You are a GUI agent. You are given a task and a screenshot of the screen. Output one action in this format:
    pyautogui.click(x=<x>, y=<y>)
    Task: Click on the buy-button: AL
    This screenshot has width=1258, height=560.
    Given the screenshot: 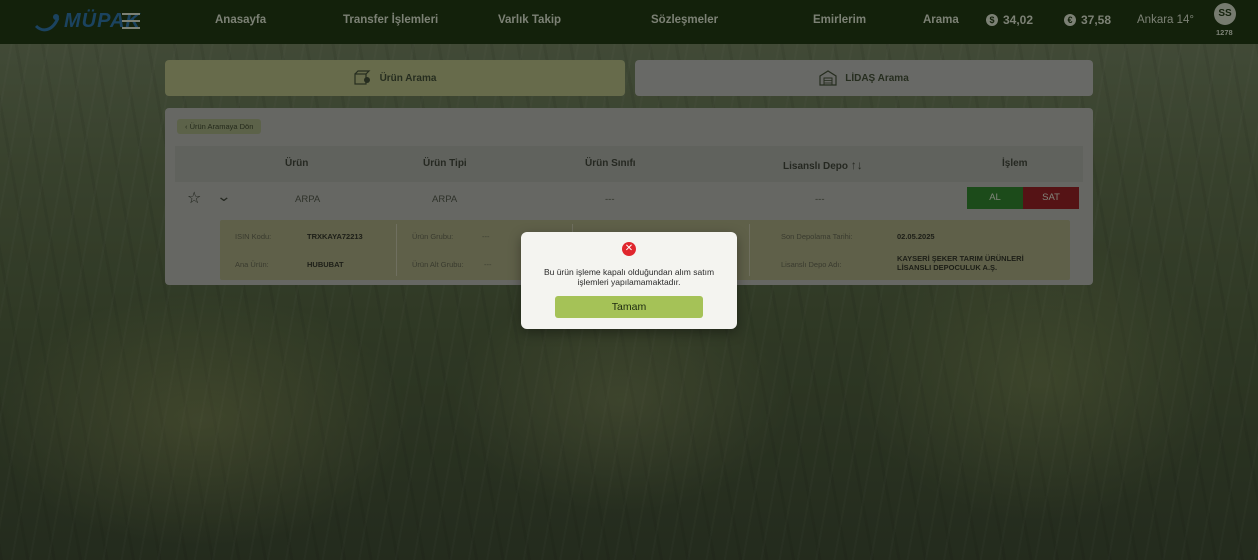 What is the action you would take?
    pyautogui.click(x=995, y=198)
    